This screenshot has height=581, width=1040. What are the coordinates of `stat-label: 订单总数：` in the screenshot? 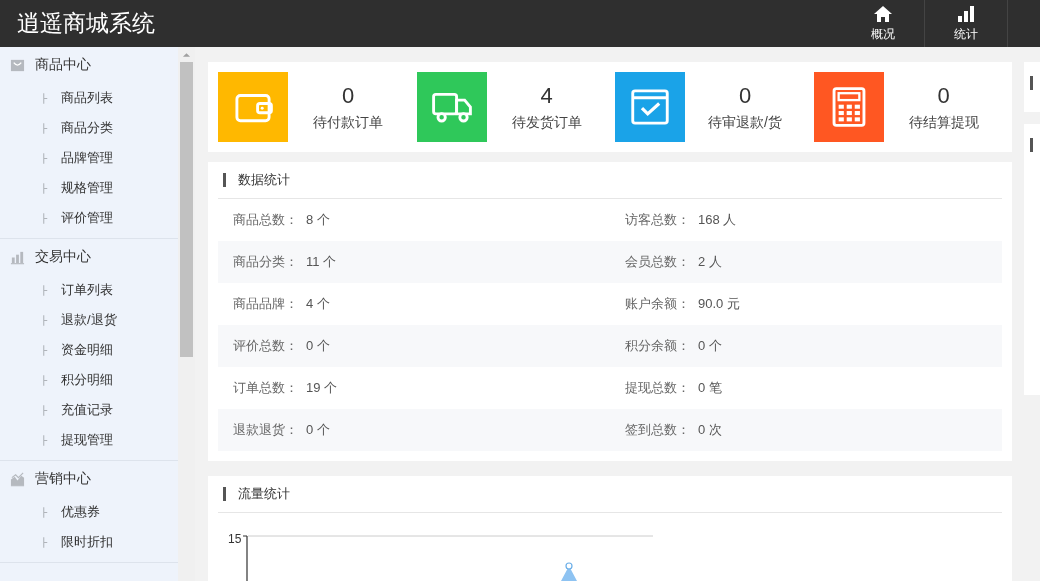 It's located at (265, 388).